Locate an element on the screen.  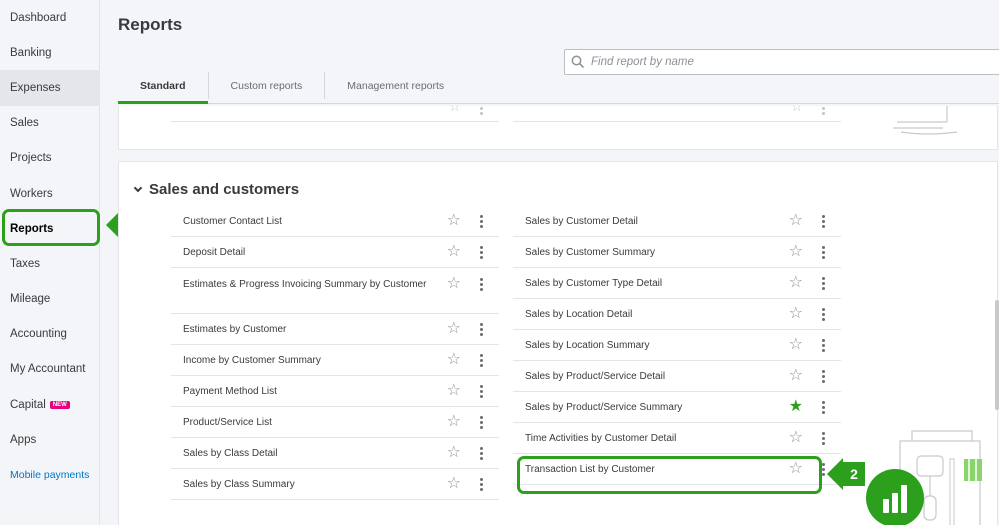
report-row: Sales by Location Detail ☆ is located at coordinates (677, 314).